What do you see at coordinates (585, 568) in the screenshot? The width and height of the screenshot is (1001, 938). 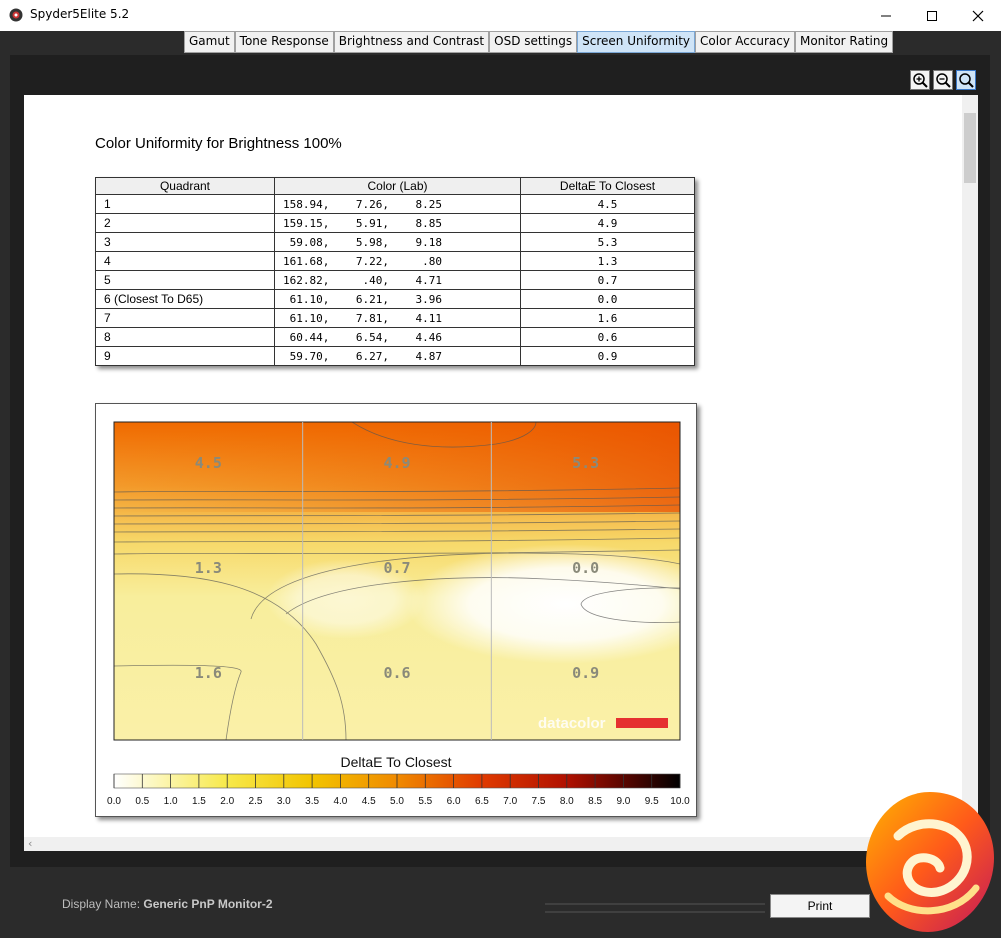 I see `heatmap-cell-label: 0.0` at bounding box center [585, 568].